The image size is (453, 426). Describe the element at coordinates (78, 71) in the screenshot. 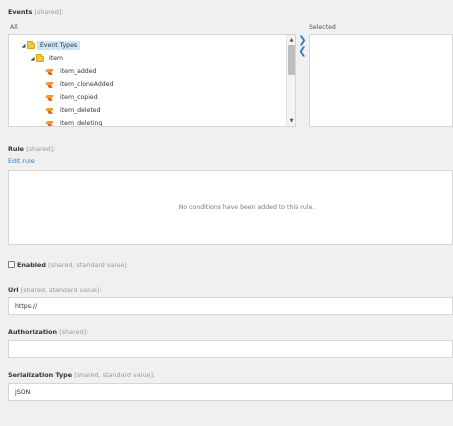

I see `tree-node-label: item_added` at that location.